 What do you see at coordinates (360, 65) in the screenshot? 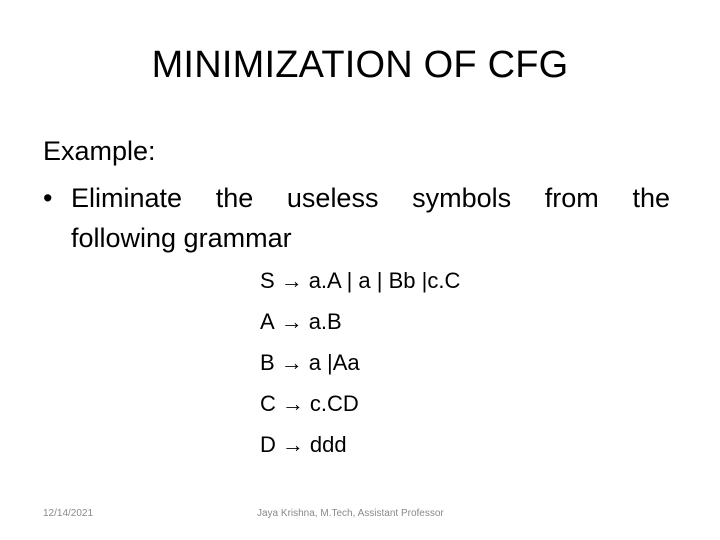
I see `slide-title: MINIMIZATION OF CFG` at bounding box center [360, 65].